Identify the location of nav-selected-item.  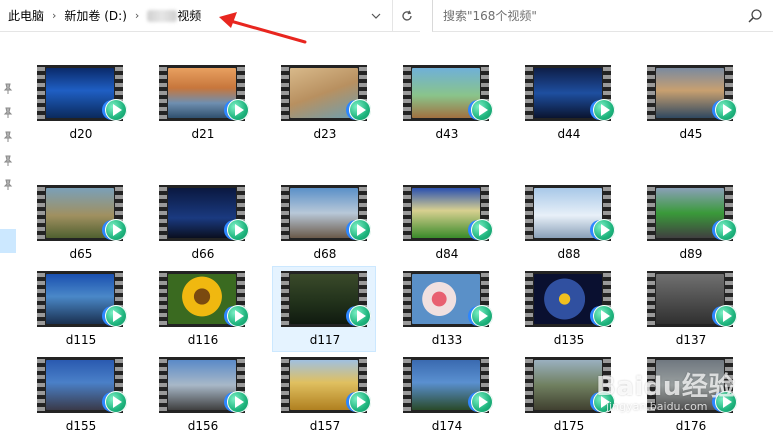
(8, 241).